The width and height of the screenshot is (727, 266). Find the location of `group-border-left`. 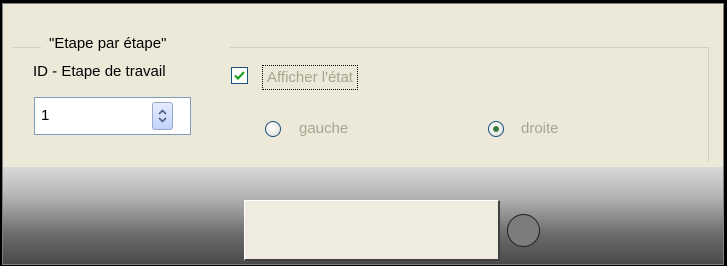

group-border-left is located at coordinates (27, 47).